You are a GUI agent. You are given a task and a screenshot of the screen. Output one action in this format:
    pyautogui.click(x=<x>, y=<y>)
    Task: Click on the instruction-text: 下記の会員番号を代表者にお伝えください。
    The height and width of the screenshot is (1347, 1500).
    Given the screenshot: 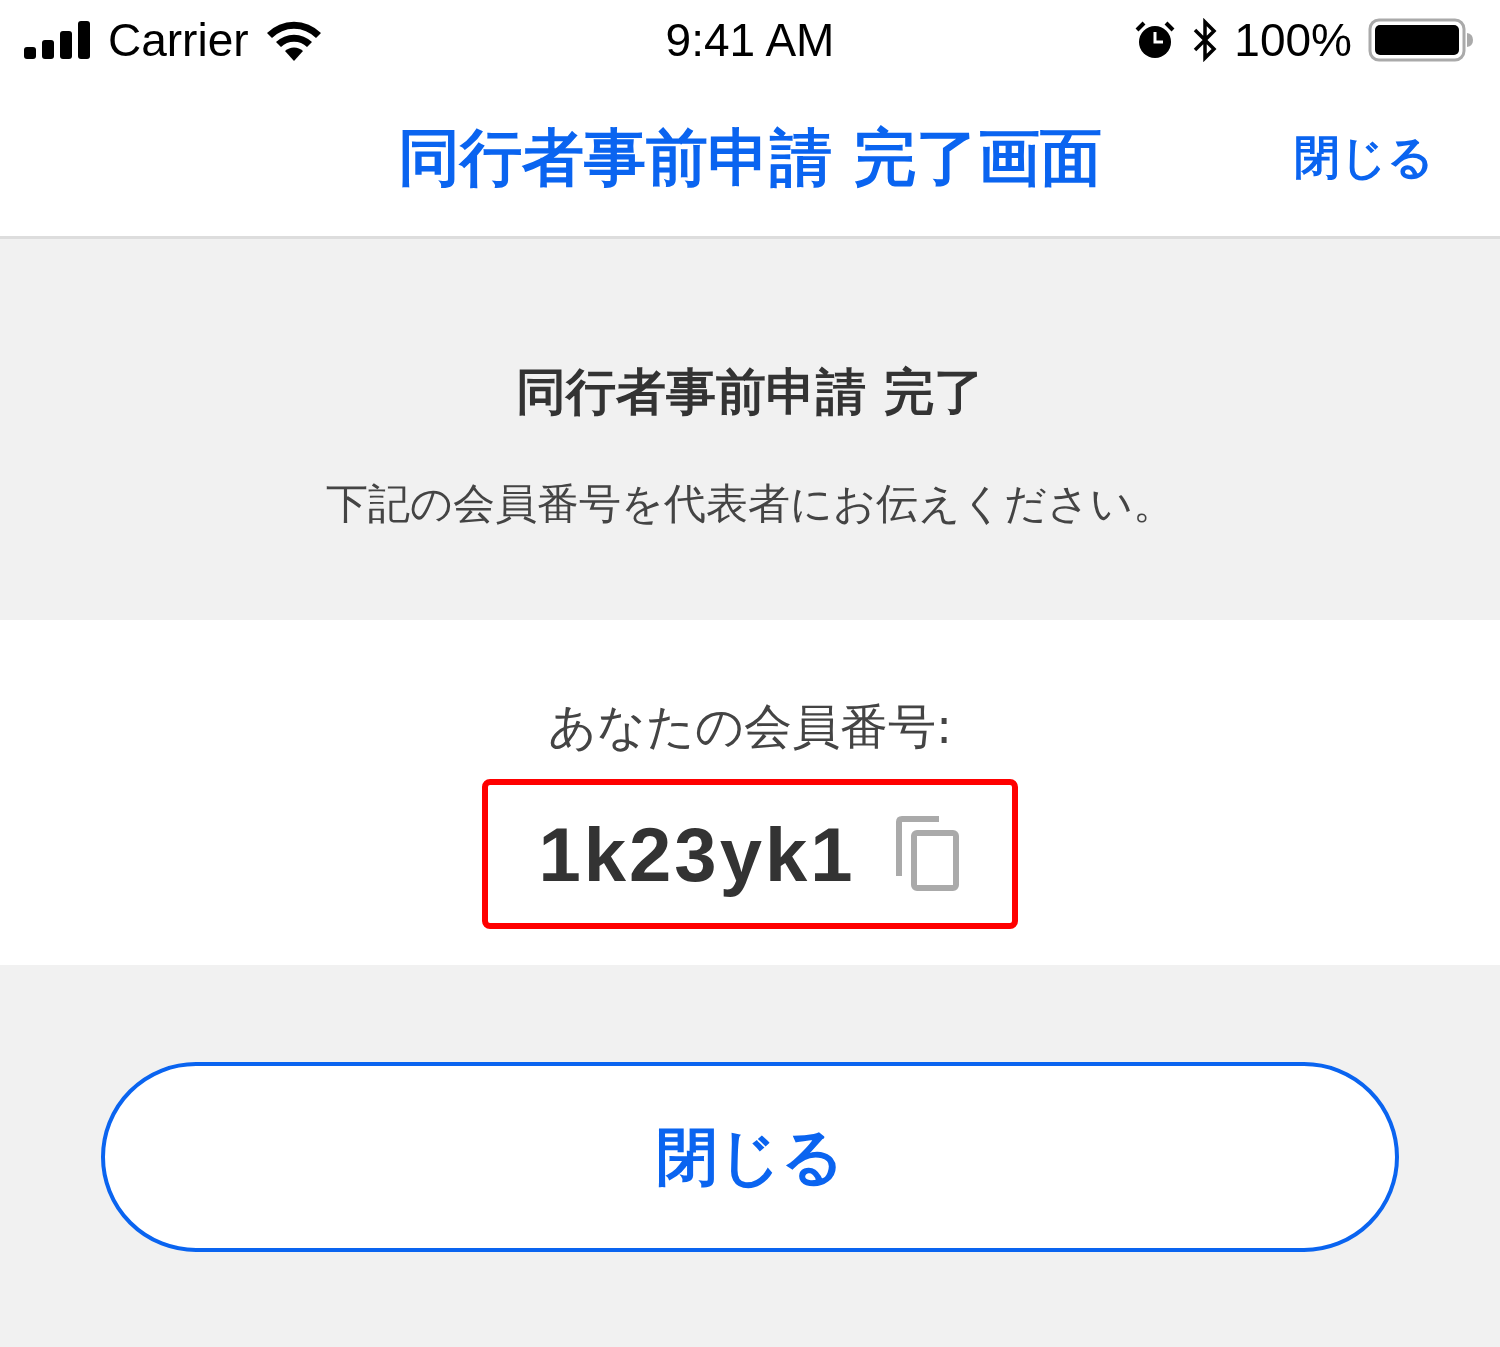 What is the action you would take?
    pyautogui.click(x=750, y=504)
    